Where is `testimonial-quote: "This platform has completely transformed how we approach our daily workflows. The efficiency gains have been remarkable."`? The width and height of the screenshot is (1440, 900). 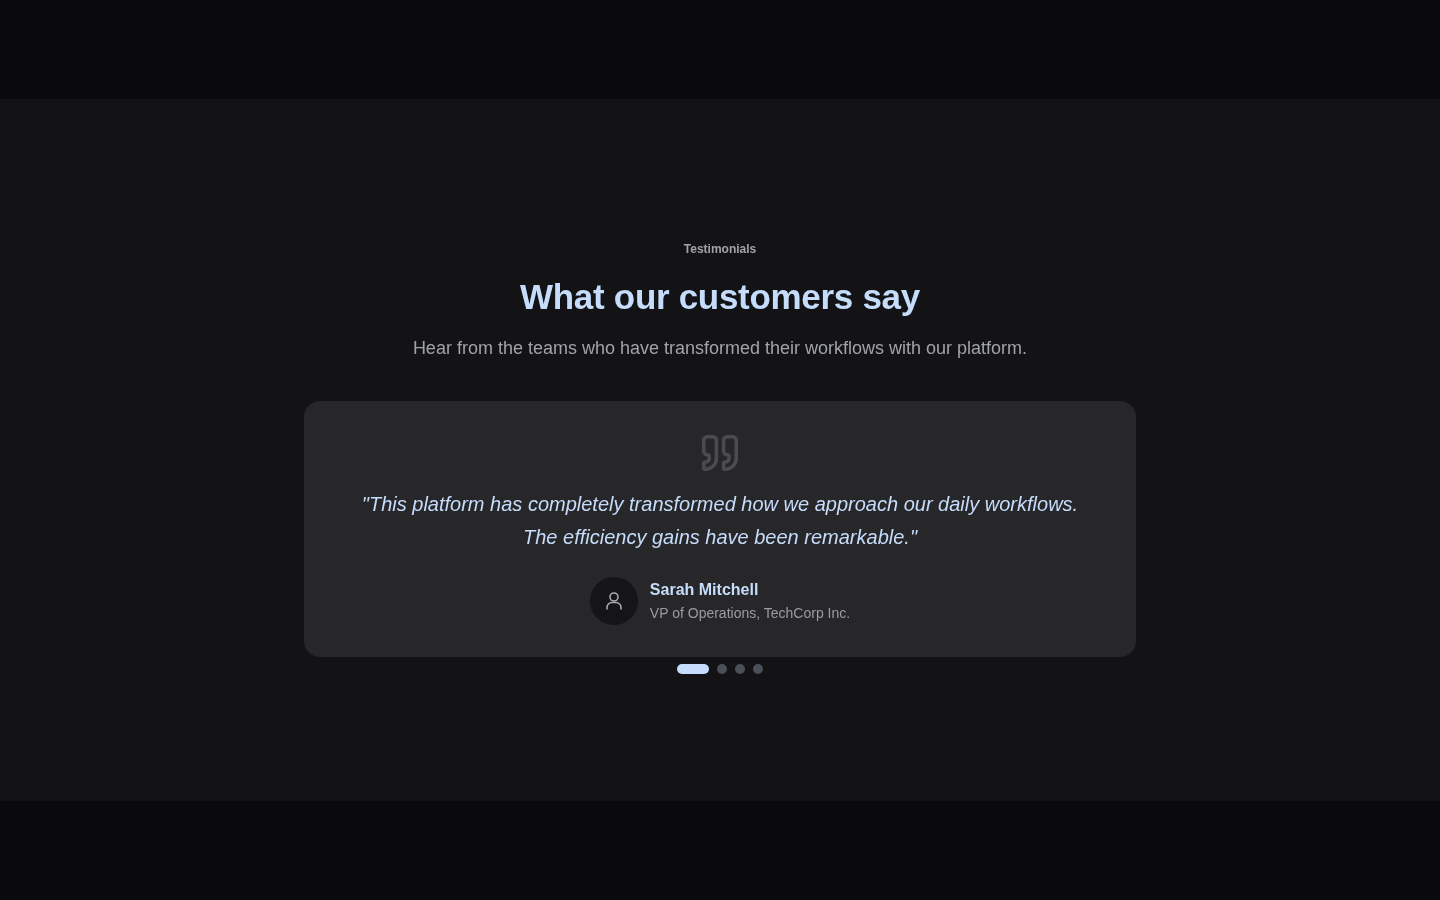
testimonial-quote: "This platform has completely transformed how we approach our daily workflows. The efficiency gains have been remarkable." is located at coordinates (720, 520).